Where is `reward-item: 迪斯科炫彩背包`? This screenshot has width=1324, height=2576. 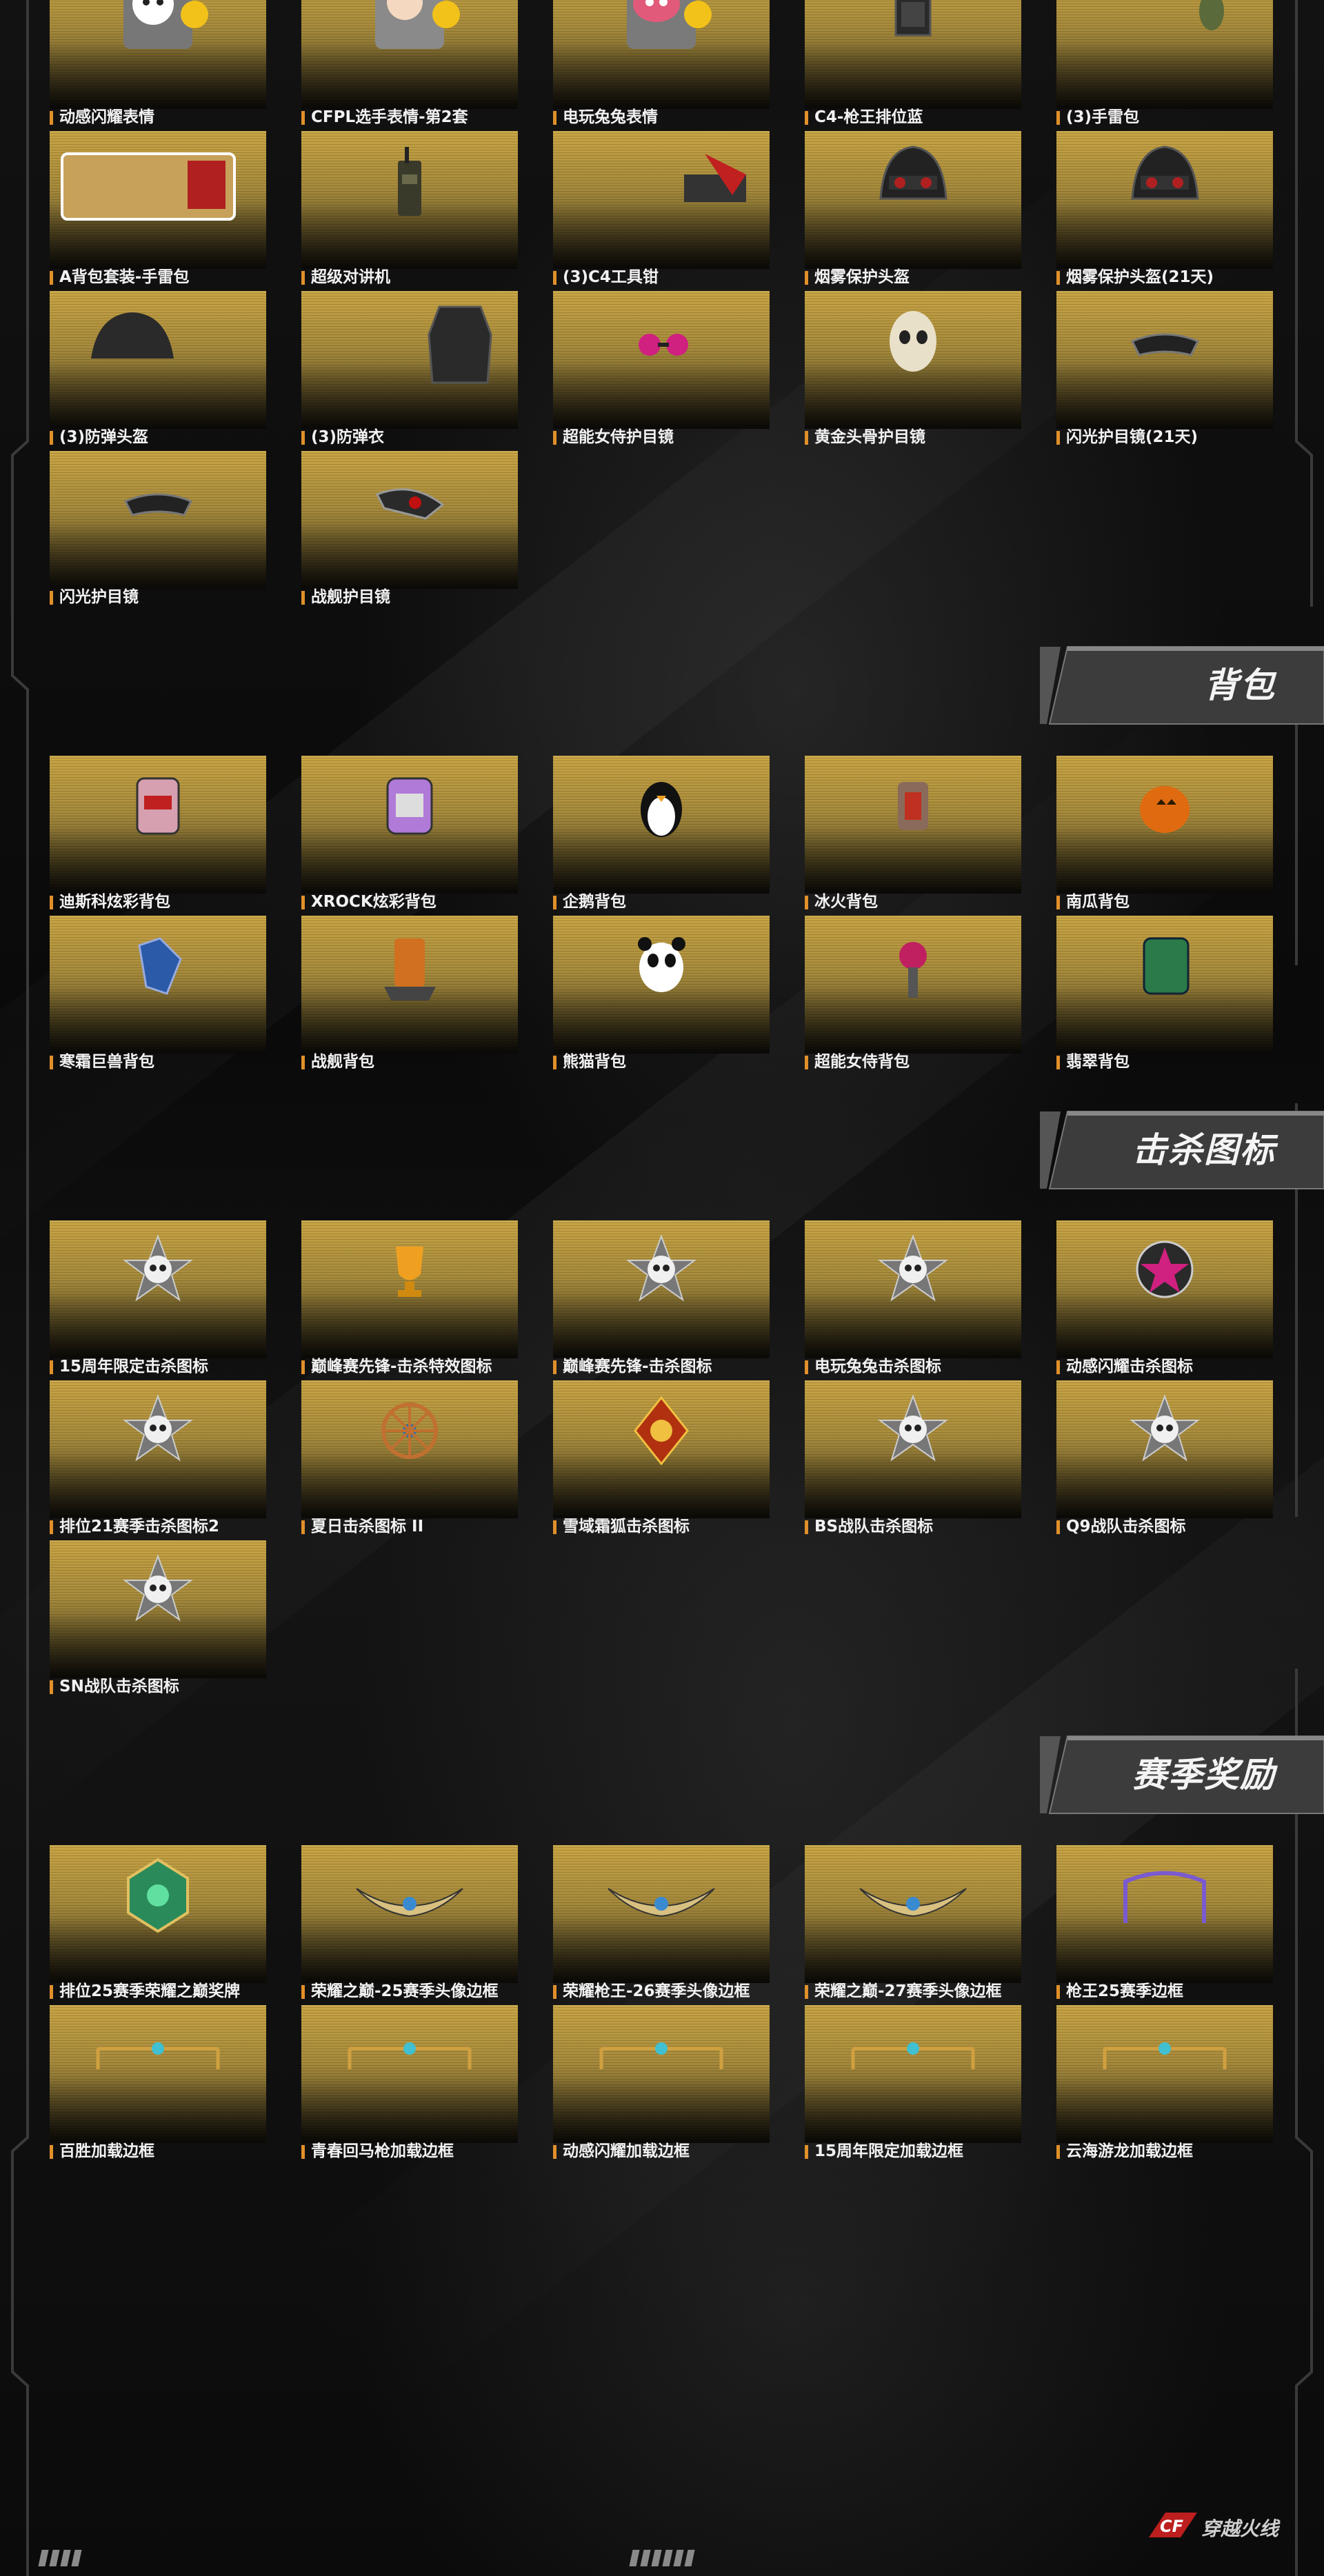
reward-item: 迪斯科炫彩背包 is located at coordinates (158, 836).